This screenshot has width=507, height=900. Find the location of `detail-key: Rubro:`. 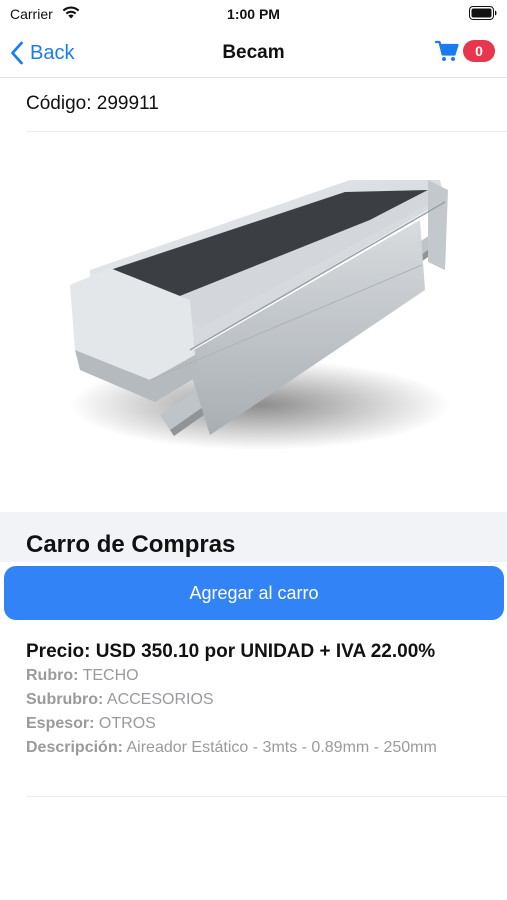

detail-key: Rubro: is located at coordinates (52, 675).